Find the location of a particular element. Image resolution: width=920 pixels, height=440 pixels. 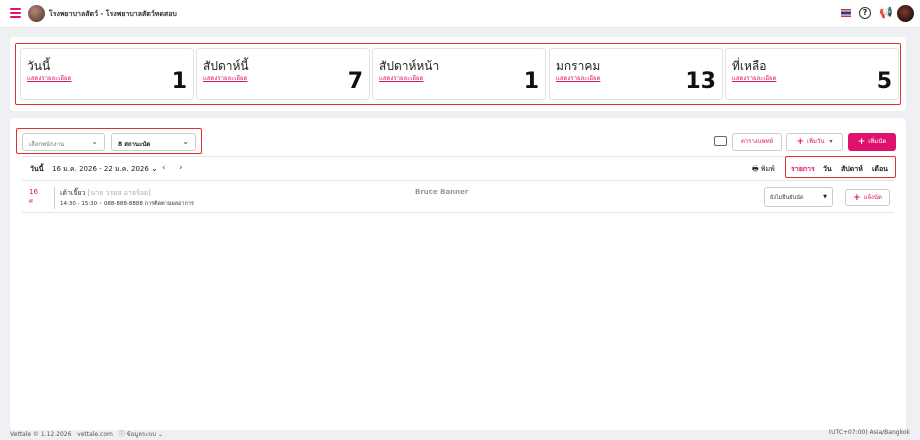

add-appointment-label: เพิ่มนัด is located at coordinates (877, 141).